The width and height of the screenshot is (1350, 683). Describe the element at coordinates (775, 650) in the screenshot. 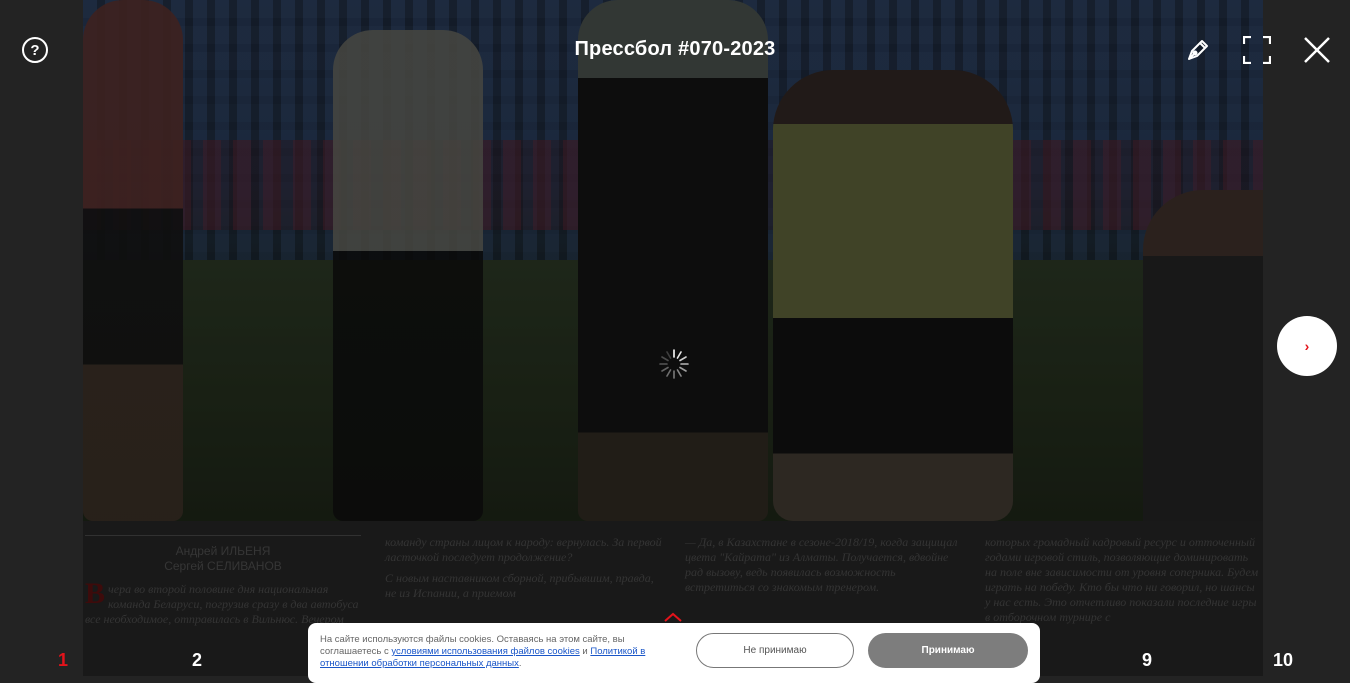

I see `decline-cookies-button: Не принимаю` at that location.